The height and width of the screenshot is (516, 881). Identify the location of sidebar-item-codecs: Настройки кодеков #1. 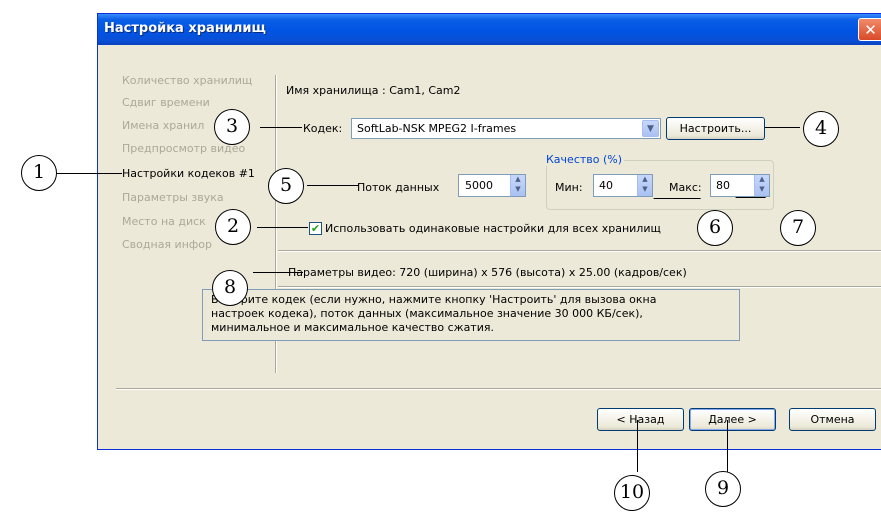
(188, 173).